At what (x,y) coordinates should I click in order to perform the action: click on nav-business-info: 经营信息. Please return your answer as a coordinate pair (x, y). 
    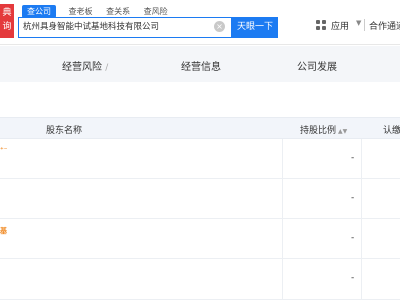
    Looking at the image, I should click on (201, 65).